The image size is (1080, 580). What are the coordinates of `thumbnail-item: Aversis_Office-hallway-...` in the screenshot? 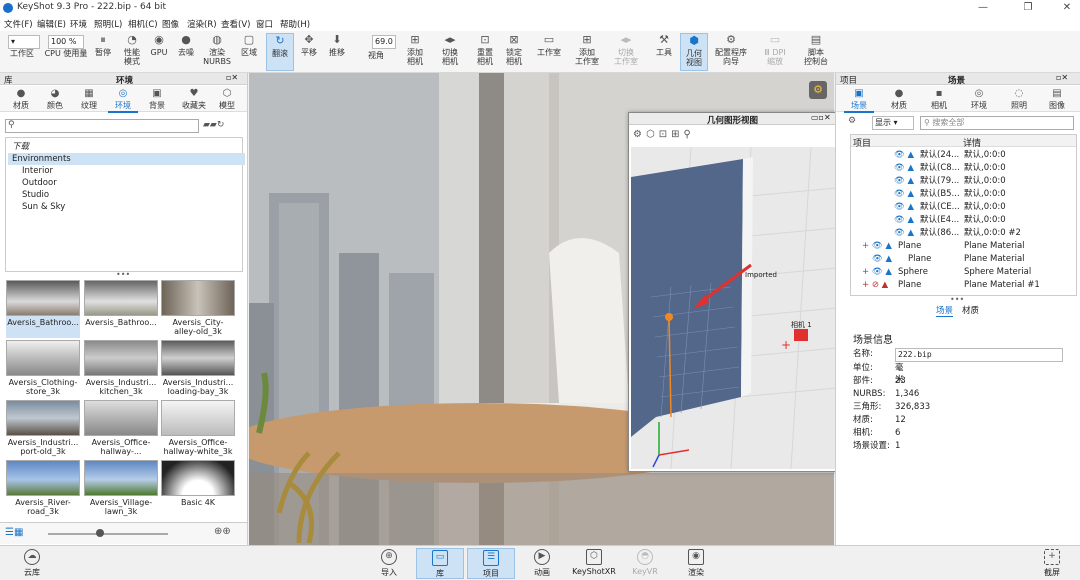 It's located at (121, 429).